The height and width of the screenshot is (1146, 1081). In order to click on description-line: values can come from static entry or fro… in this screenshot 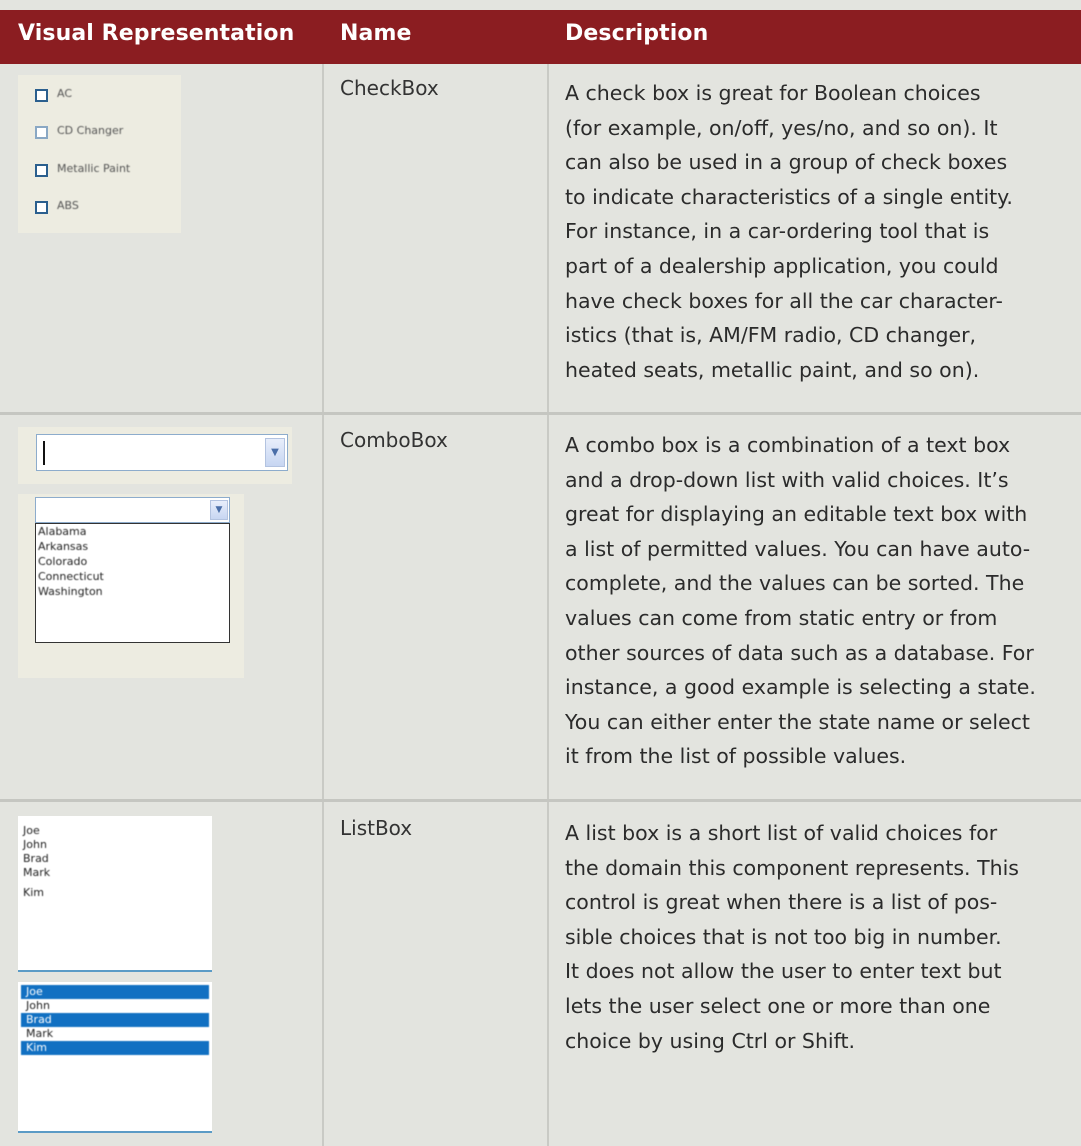, I will do `click(781, 617)`.